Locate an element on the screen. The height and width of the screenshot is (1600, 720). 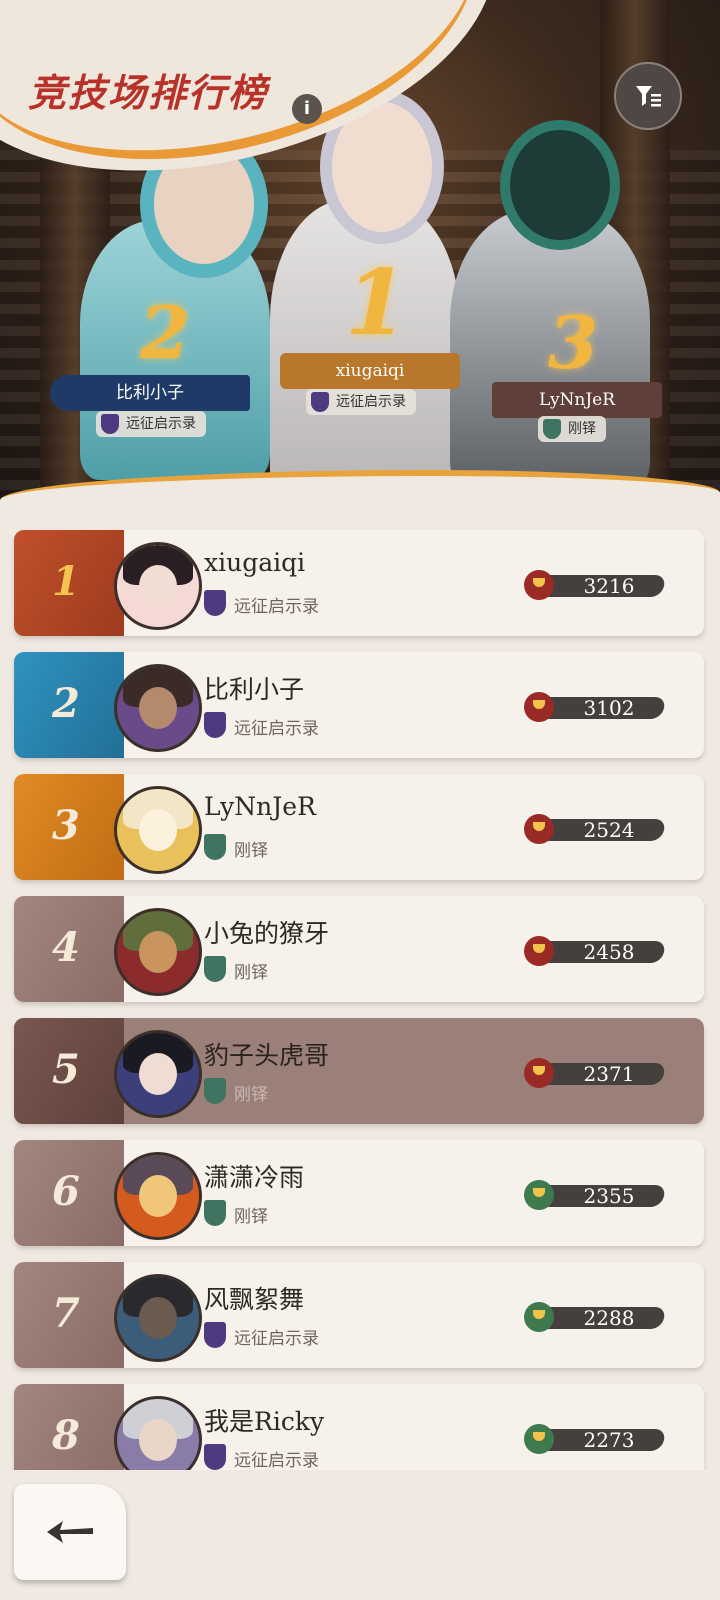
player-name: 风飘絮舞 is located at coordinates (254, 1299).